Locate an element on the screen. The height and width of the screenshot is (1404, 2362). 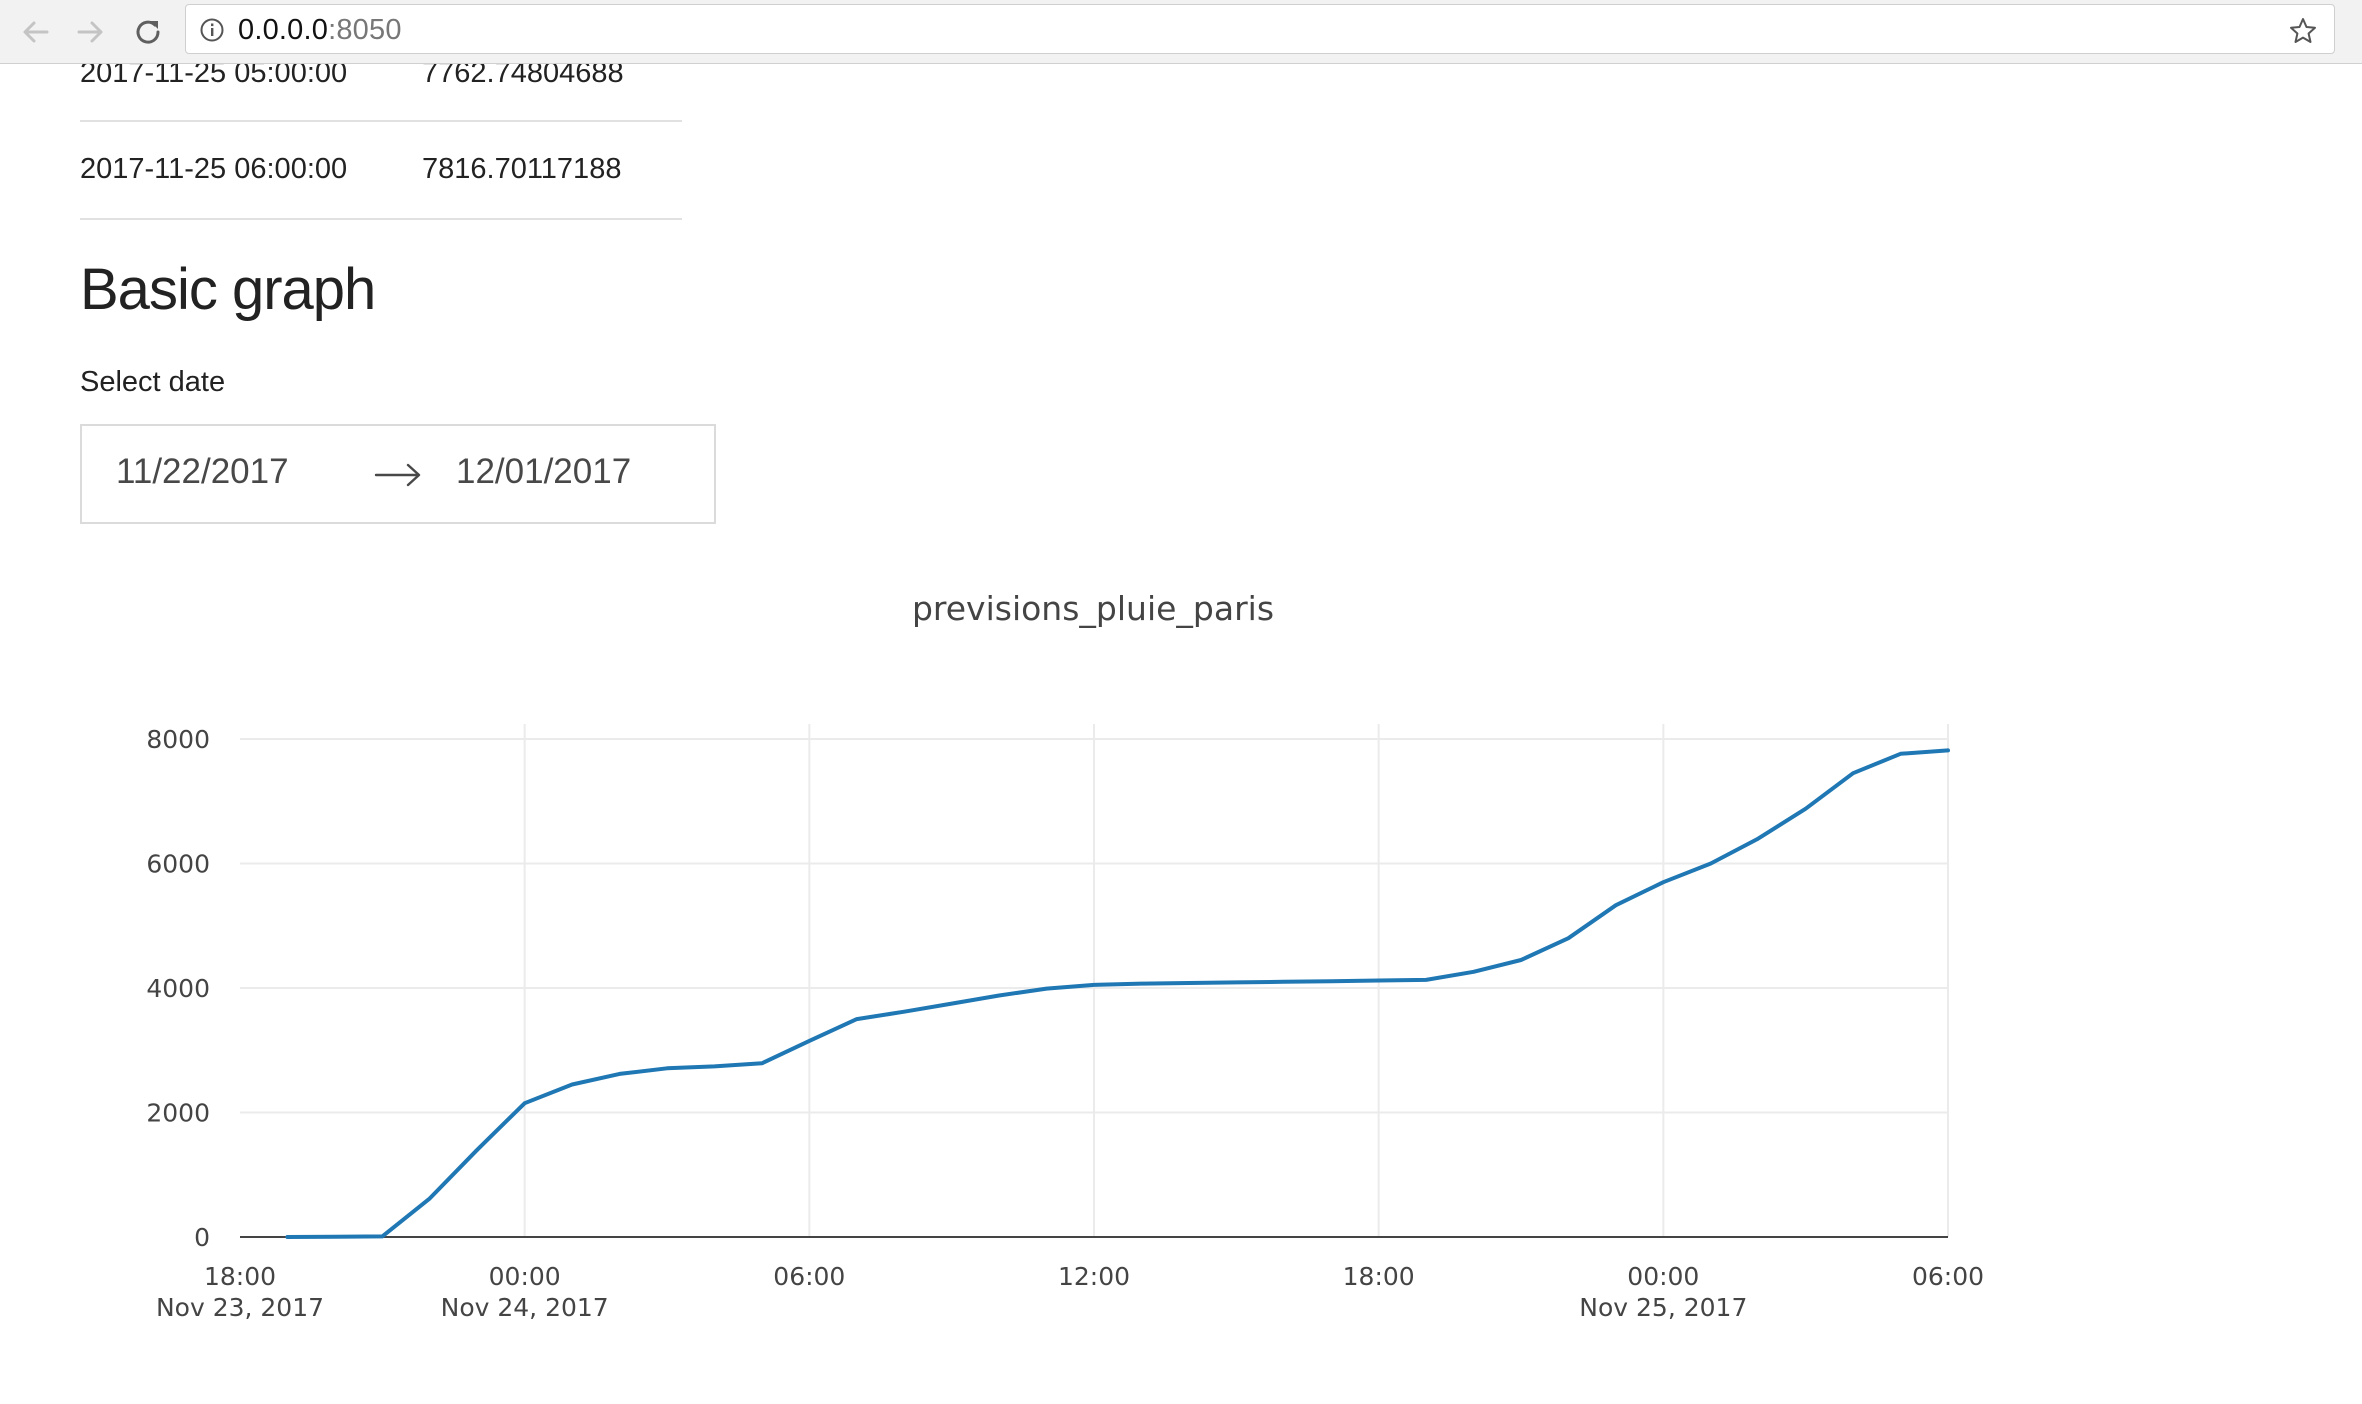
back-button is located at coordinates (36, 32).